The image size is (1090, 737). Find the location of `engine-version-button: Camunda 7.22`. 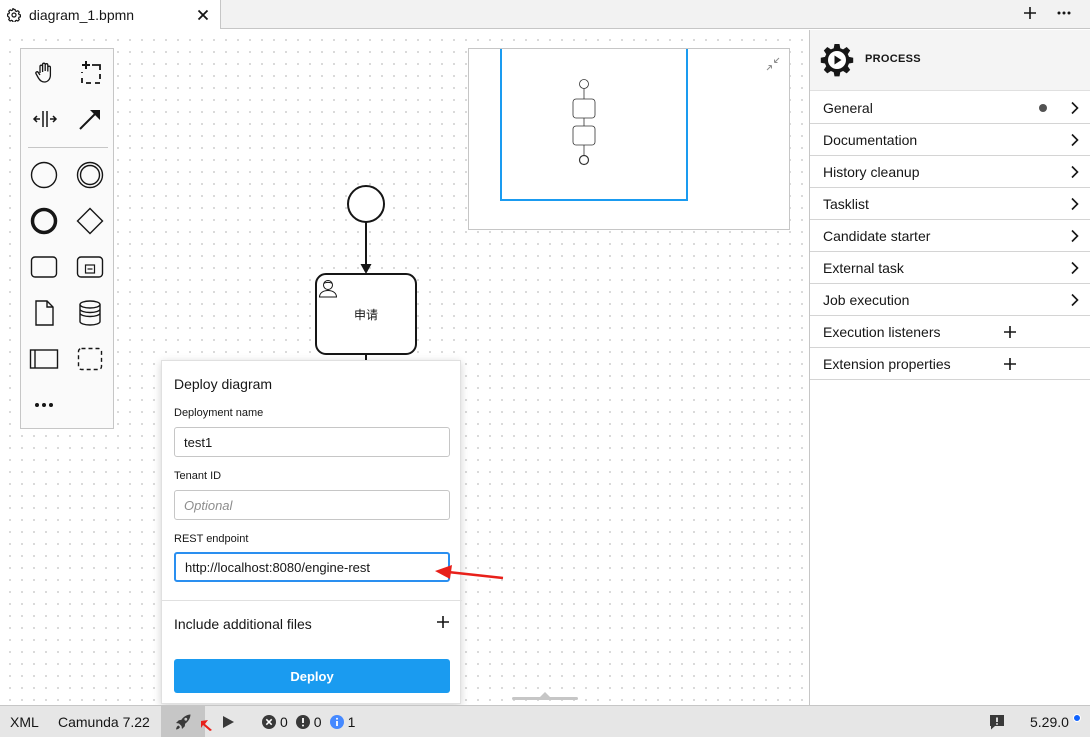

engine-version-button: Camunda 7.22 is located at coordinates (104, 721).